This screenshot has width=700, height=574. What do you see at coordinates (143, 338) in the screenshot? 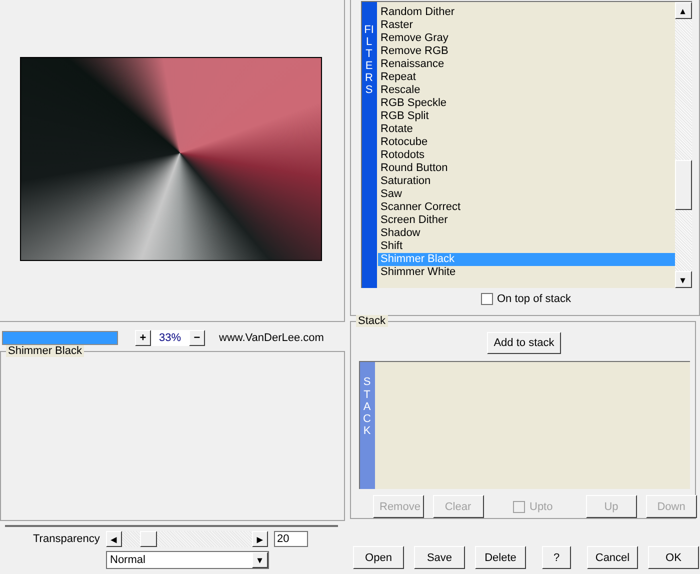
I see `zoom-in-button: +` at bounding box center [143, 338].